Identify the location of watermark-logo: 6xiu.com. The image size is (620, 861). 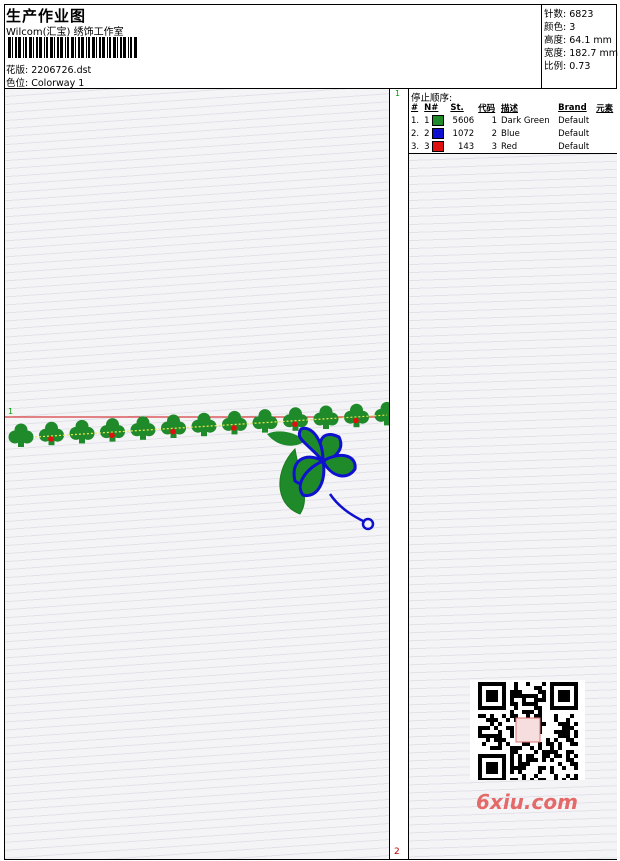
(527, 802).